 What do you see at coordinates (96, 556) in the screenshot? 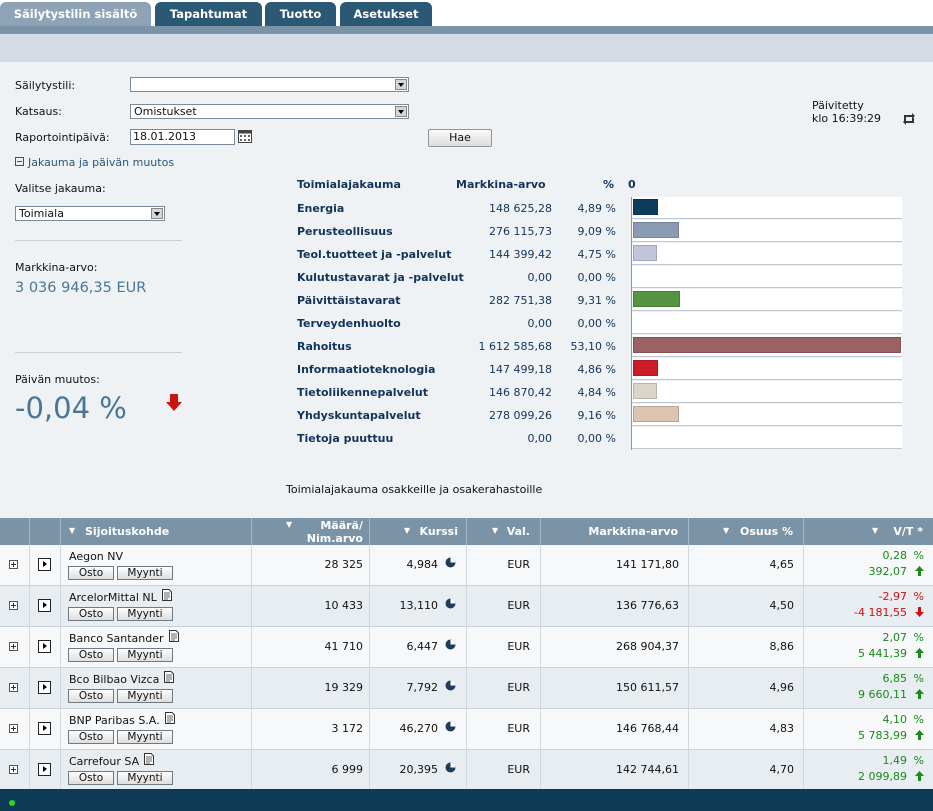
I see `security-name: Aegon NV` at bounding box center [96, 556].